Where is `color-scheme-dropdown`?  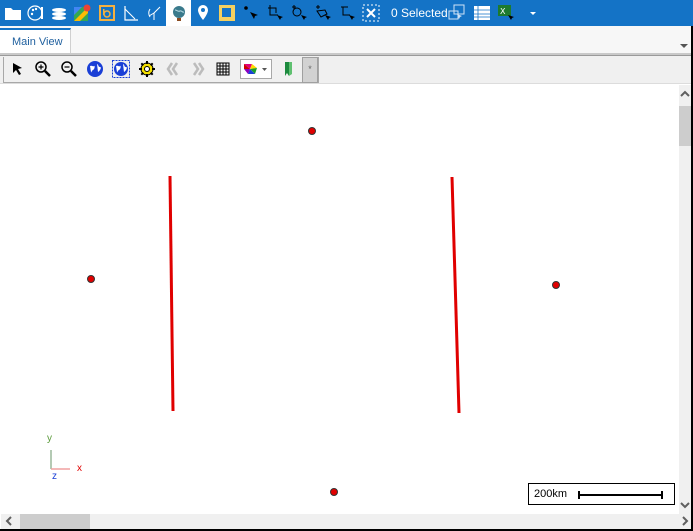
color-scheme-dropdown is located at coordinates (256, 69).